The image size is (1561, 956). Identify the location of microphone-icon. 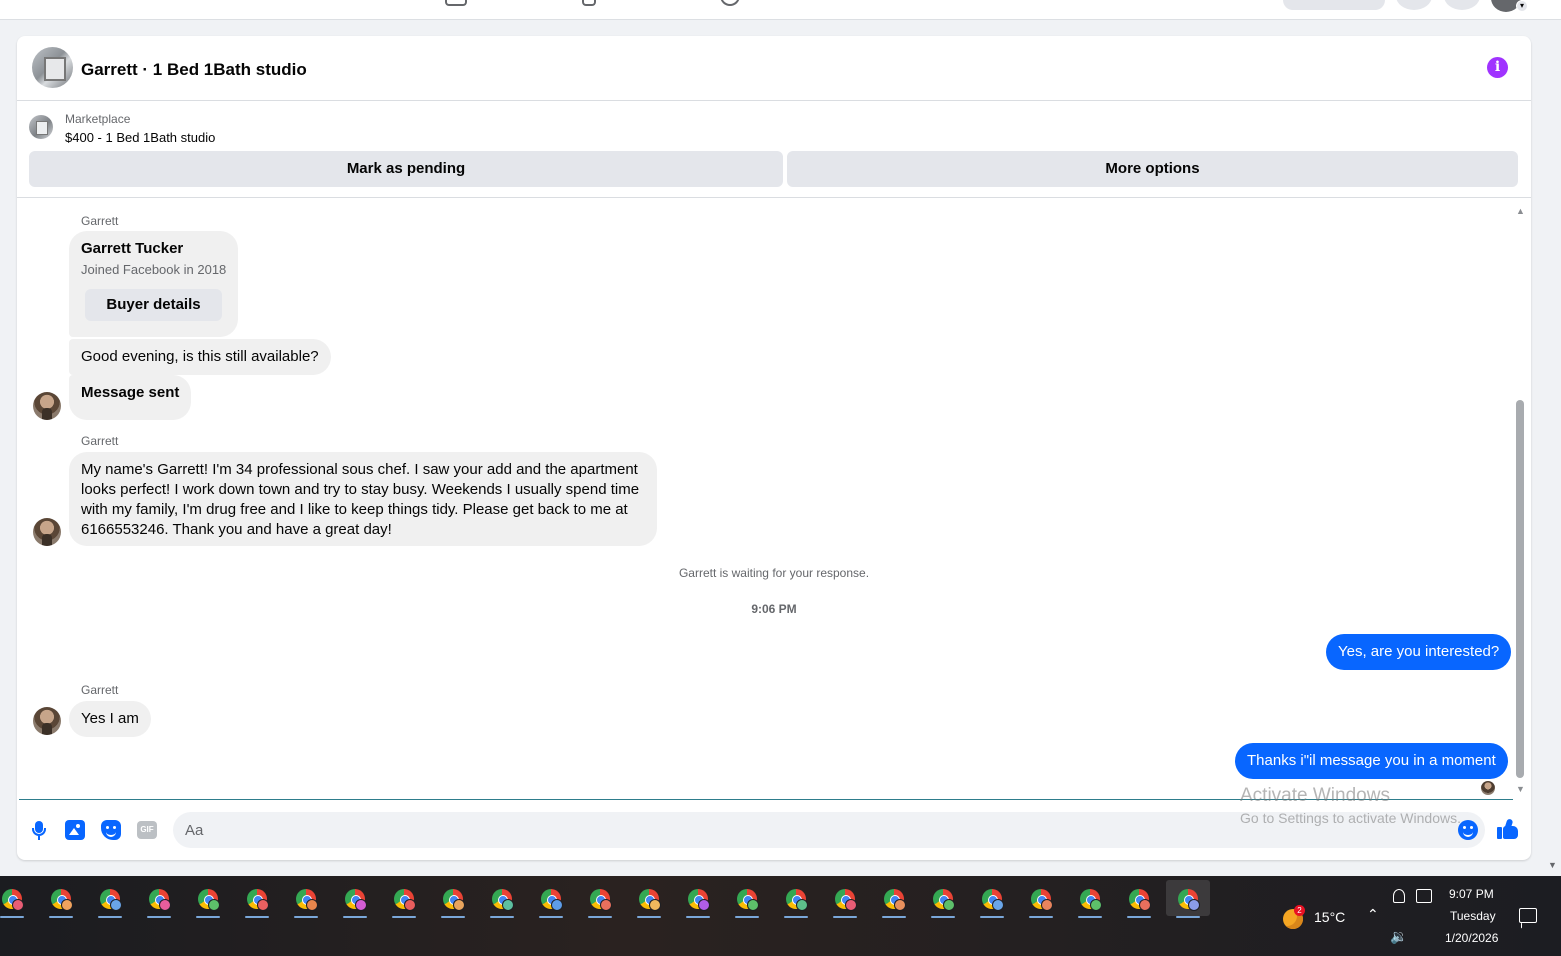
(39, 830).